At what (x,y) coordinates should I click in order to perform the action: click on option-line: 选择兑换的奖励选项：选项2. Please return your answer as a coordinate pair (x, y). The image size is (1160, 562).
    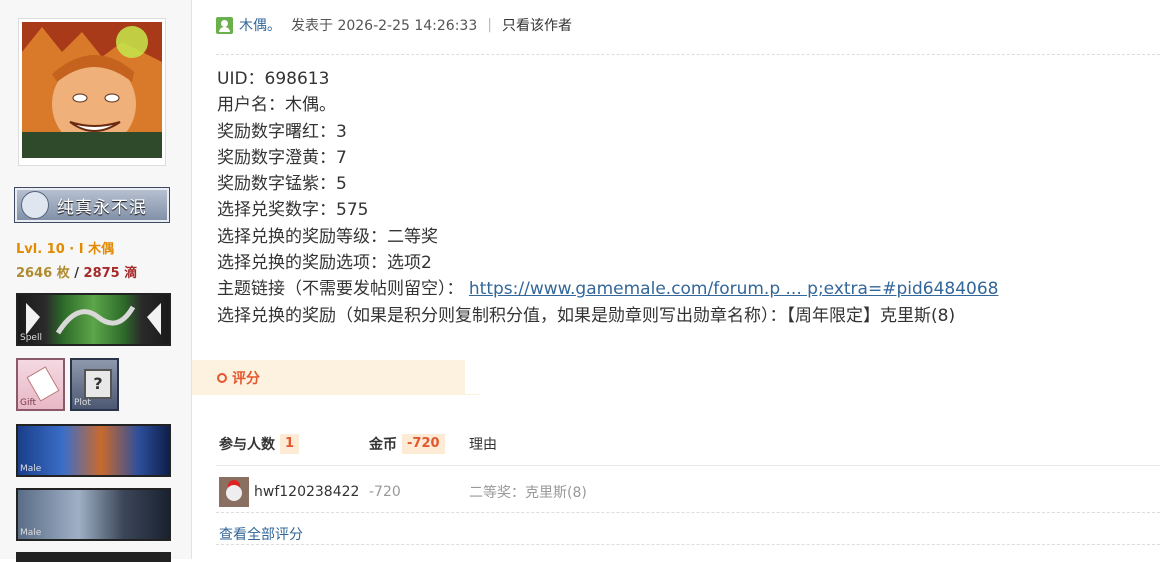
    Looking at the image, I should click on (324, 263).